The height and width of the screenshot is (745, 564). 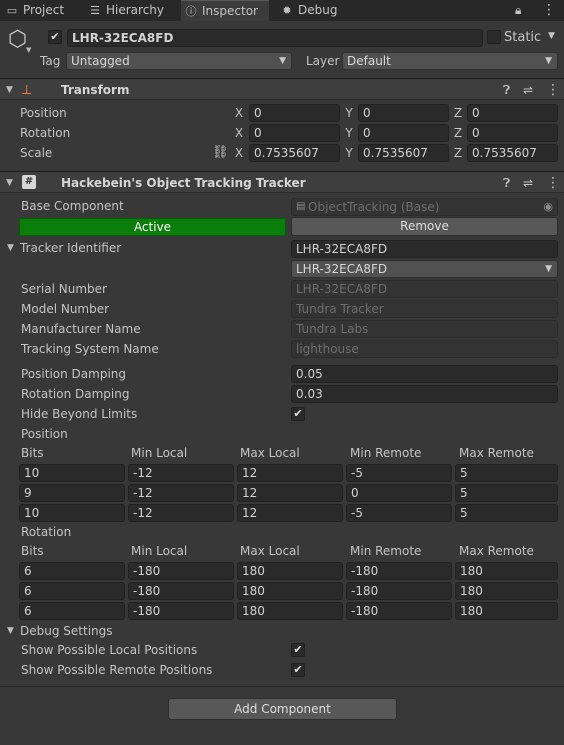 I want to click on rotation-z-min-local-field: -180, so click(x=181, y=611).